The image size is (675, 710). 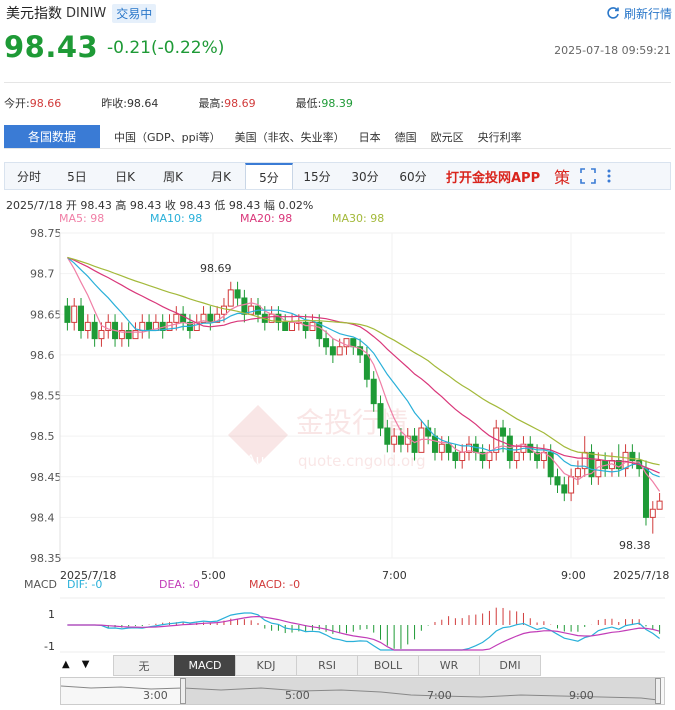 I want to click on macd-title: MACD, so click(x=40, y=584).